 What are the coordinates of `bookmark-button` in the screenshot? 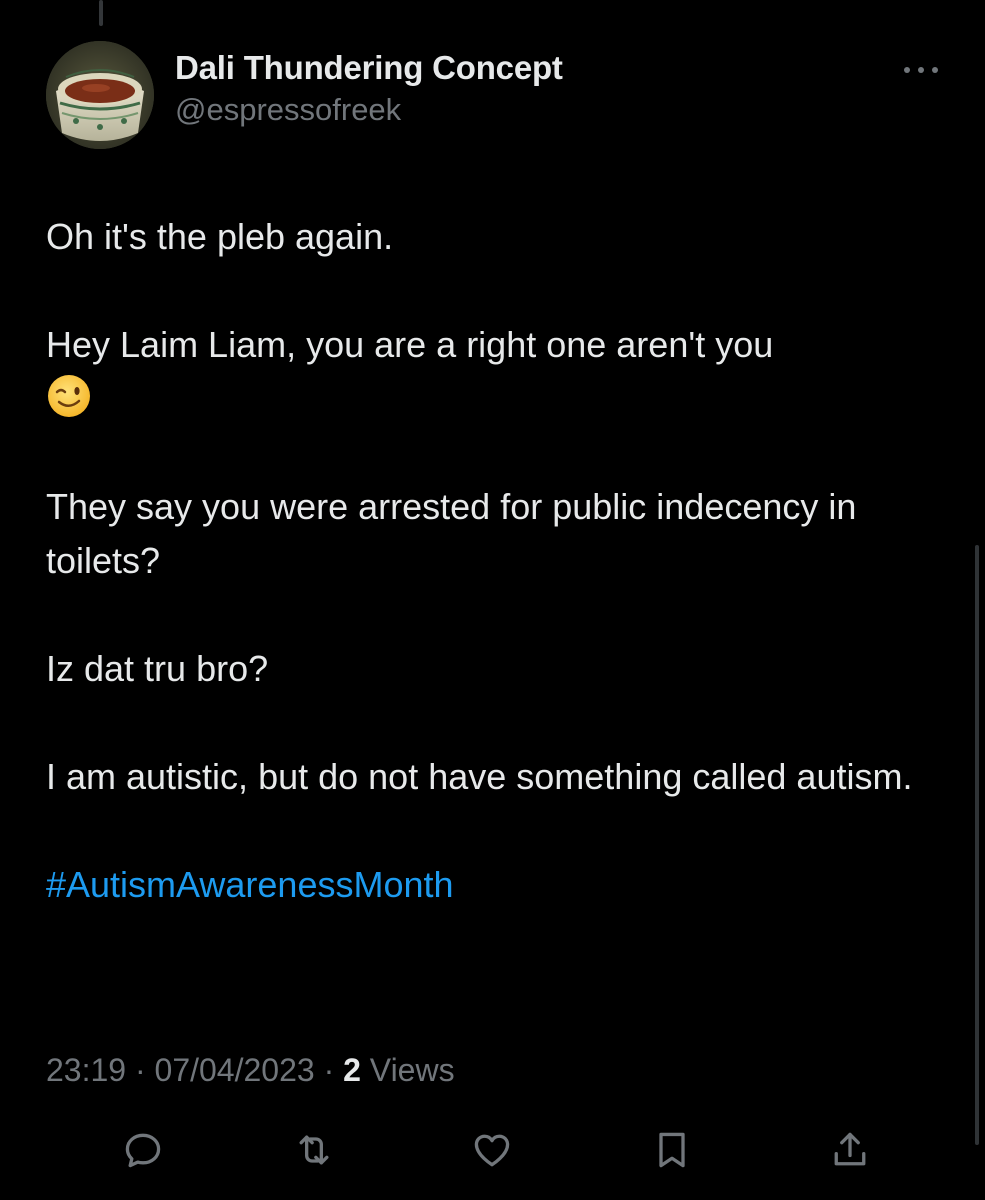 It's located at (672, 1150).